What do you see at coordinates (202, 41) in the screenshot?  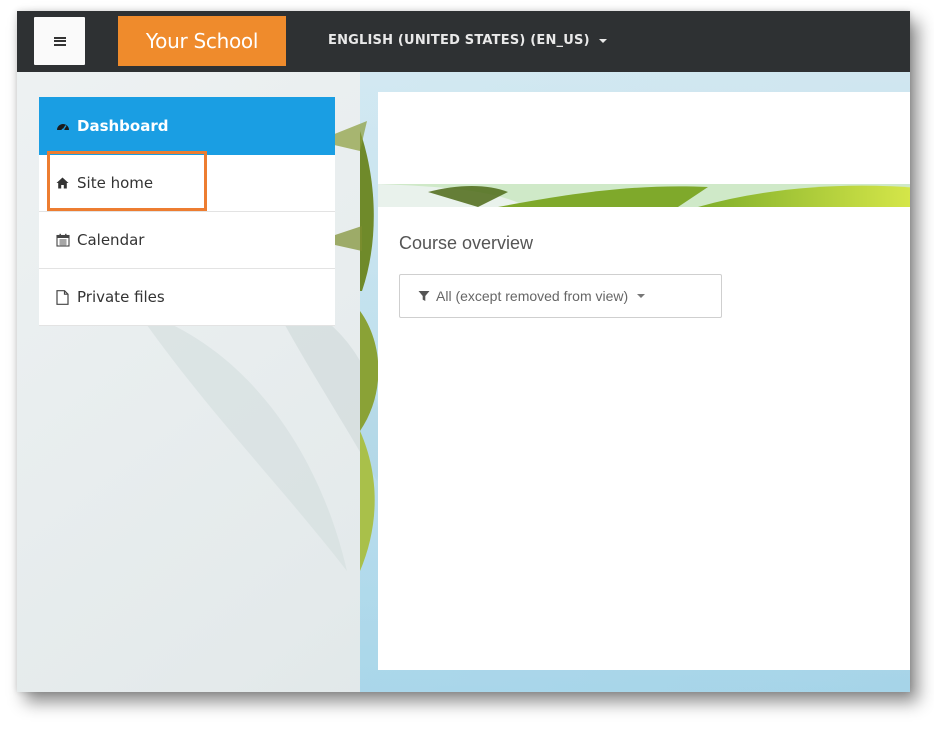 I see `site-brand: Your School` at bounding box center [202, 41].